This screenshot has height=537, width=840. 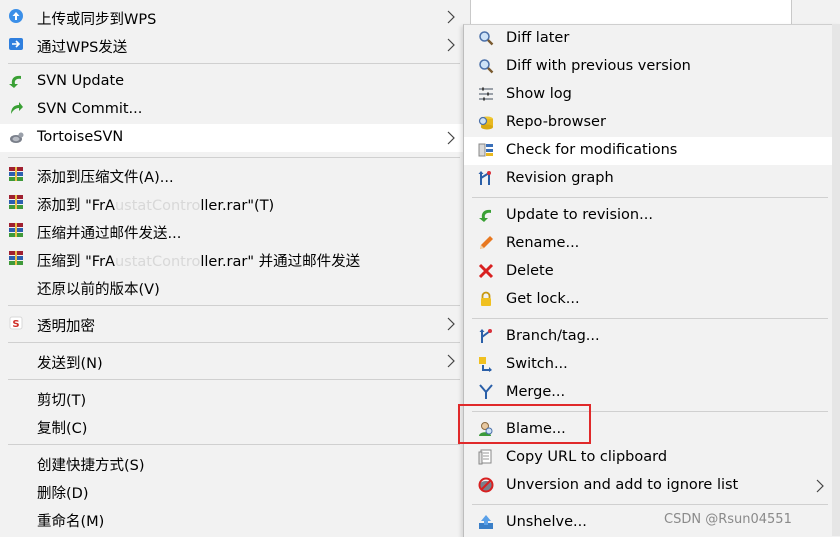 What do you see at coordinates (91, 466) in the screenshot?
I see `menu-item-label: 创建快捷方式(S)` at bounding box center [91, 466].